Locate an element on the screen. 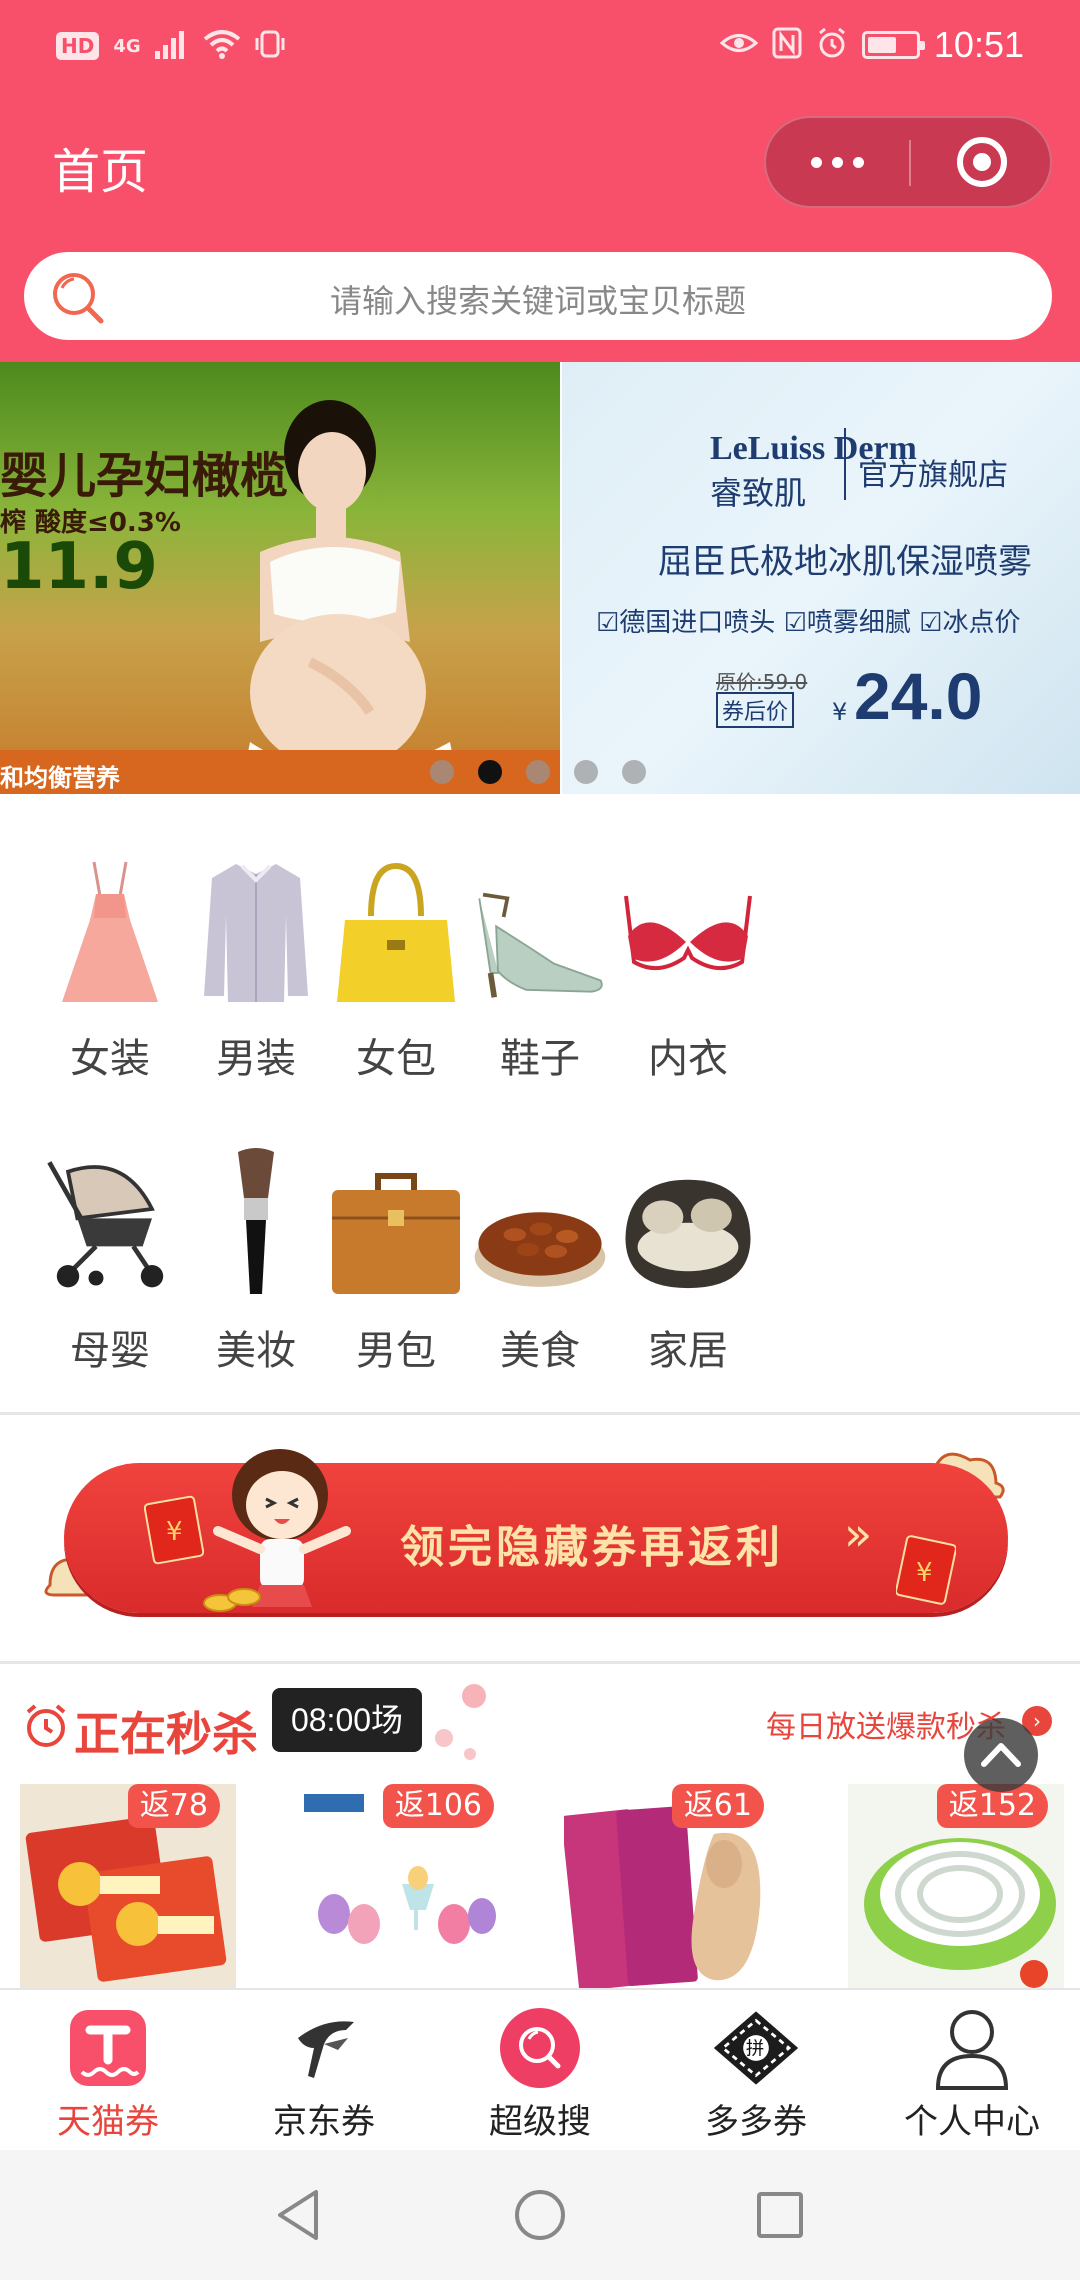 Image resolution: width=1080 pixels, height=2280 pixels. nfc-icon is located at coordinates (787, 45).